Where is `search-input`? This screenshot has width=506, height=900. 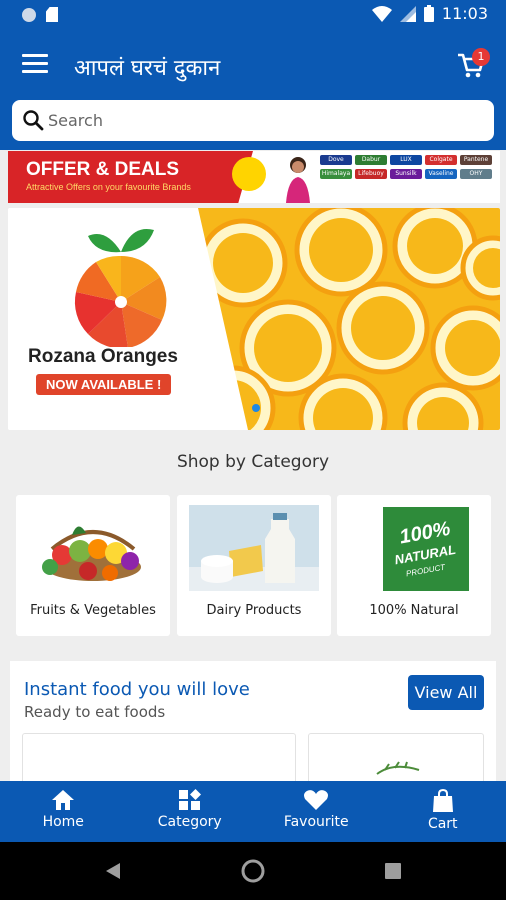 search-input is located at coordinates (263, 120).